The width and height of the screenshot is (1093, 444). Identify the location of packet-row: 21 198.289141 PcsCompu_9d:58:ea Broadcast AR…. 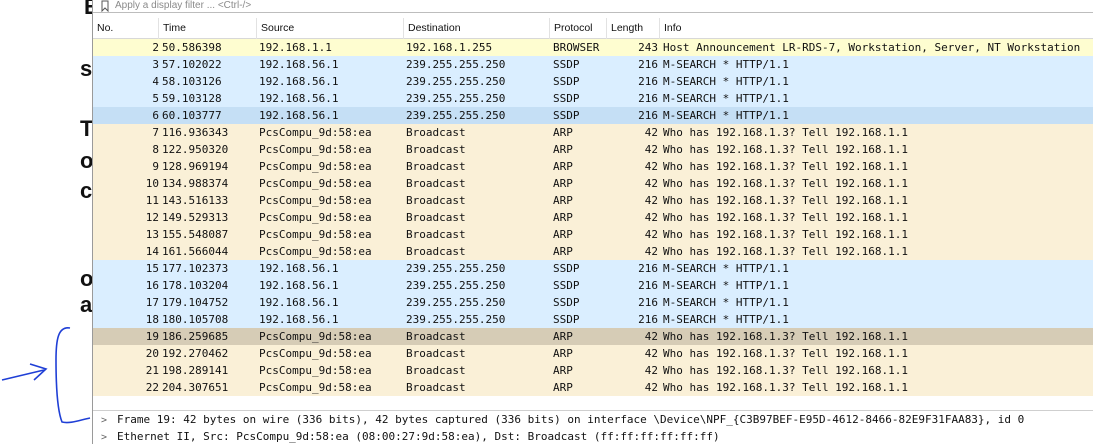
(593, 370).